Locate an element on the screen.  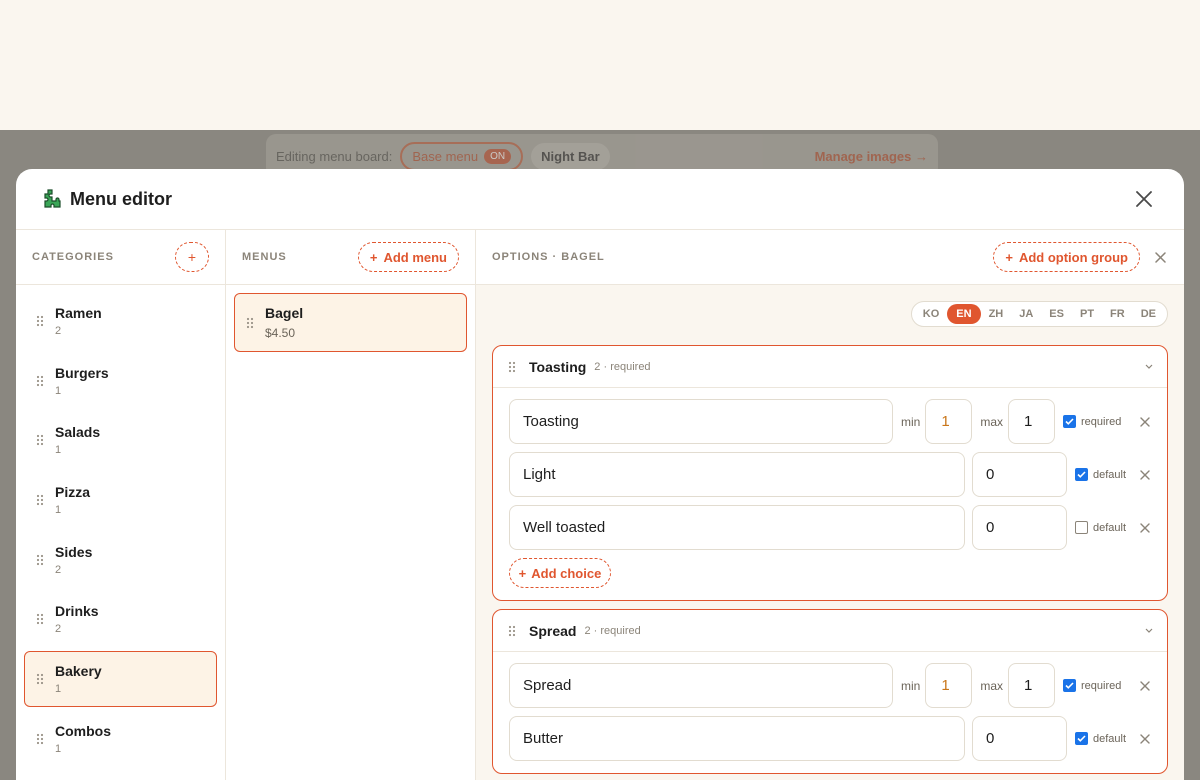
lang-tab-fr: FR is located at coordinates (1117, 314).